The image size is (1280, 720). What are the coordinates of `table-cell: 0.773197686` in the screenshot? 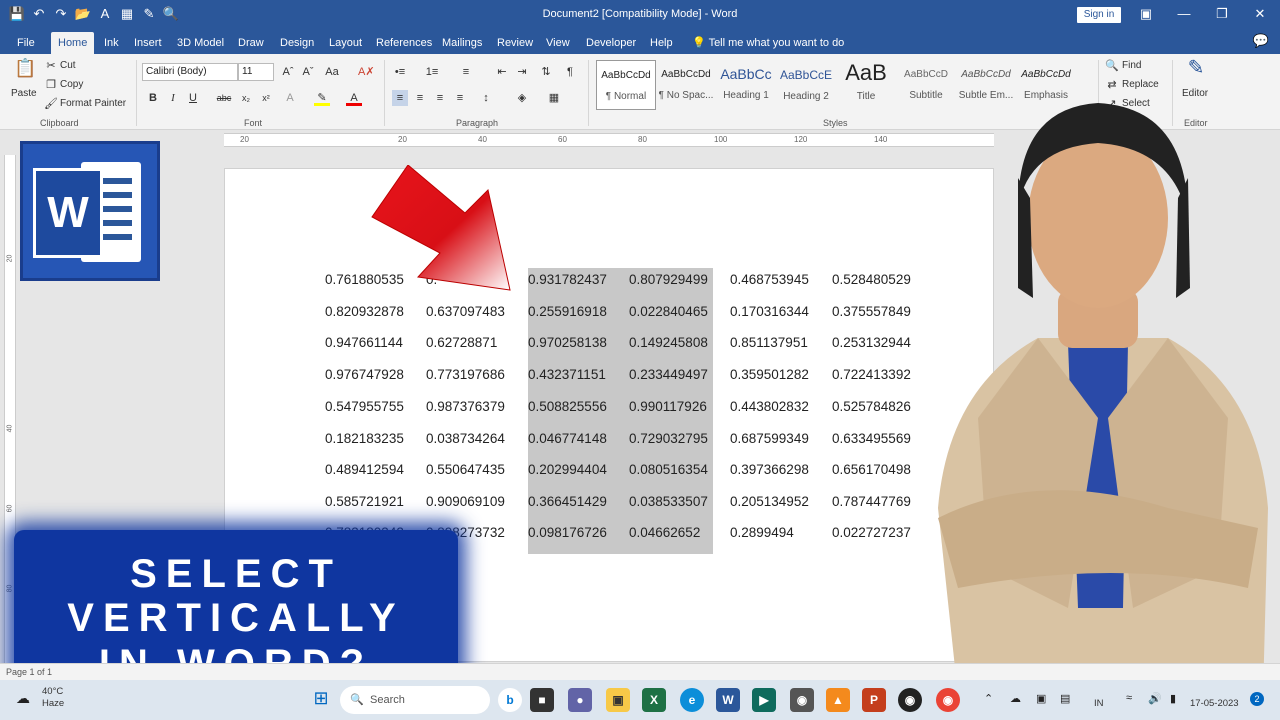 It's located at (465, 374).